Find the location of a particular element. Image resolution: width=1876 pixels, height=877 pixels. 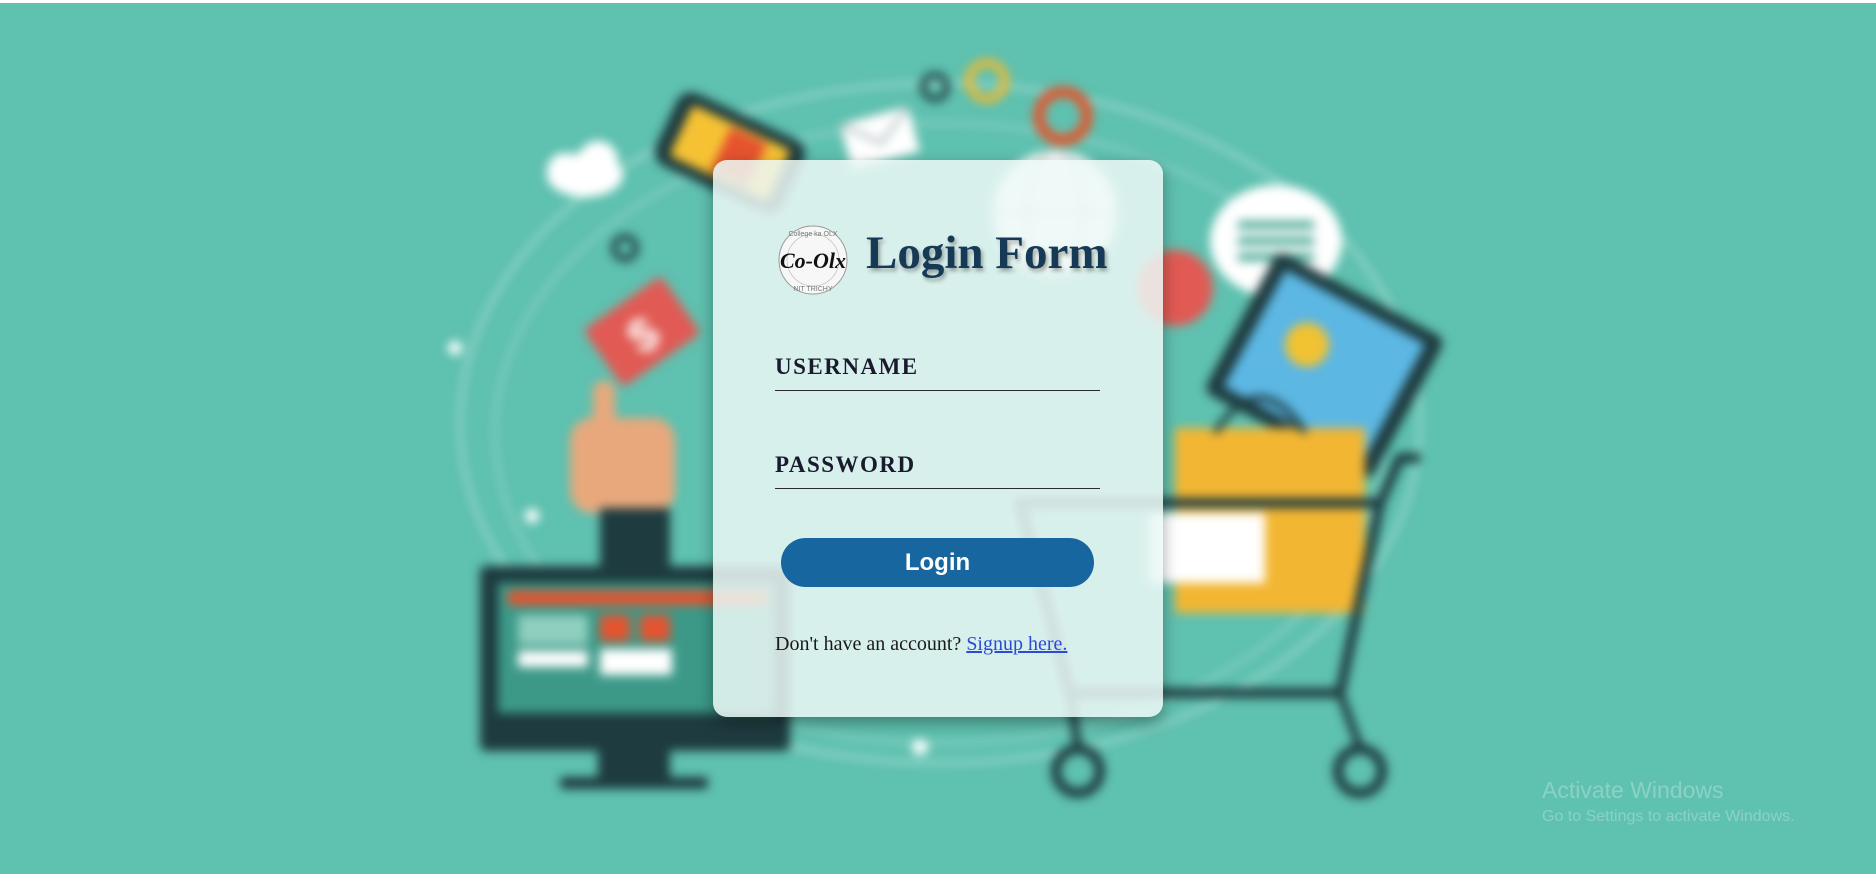

password-input is located at coordinates (939, 471).